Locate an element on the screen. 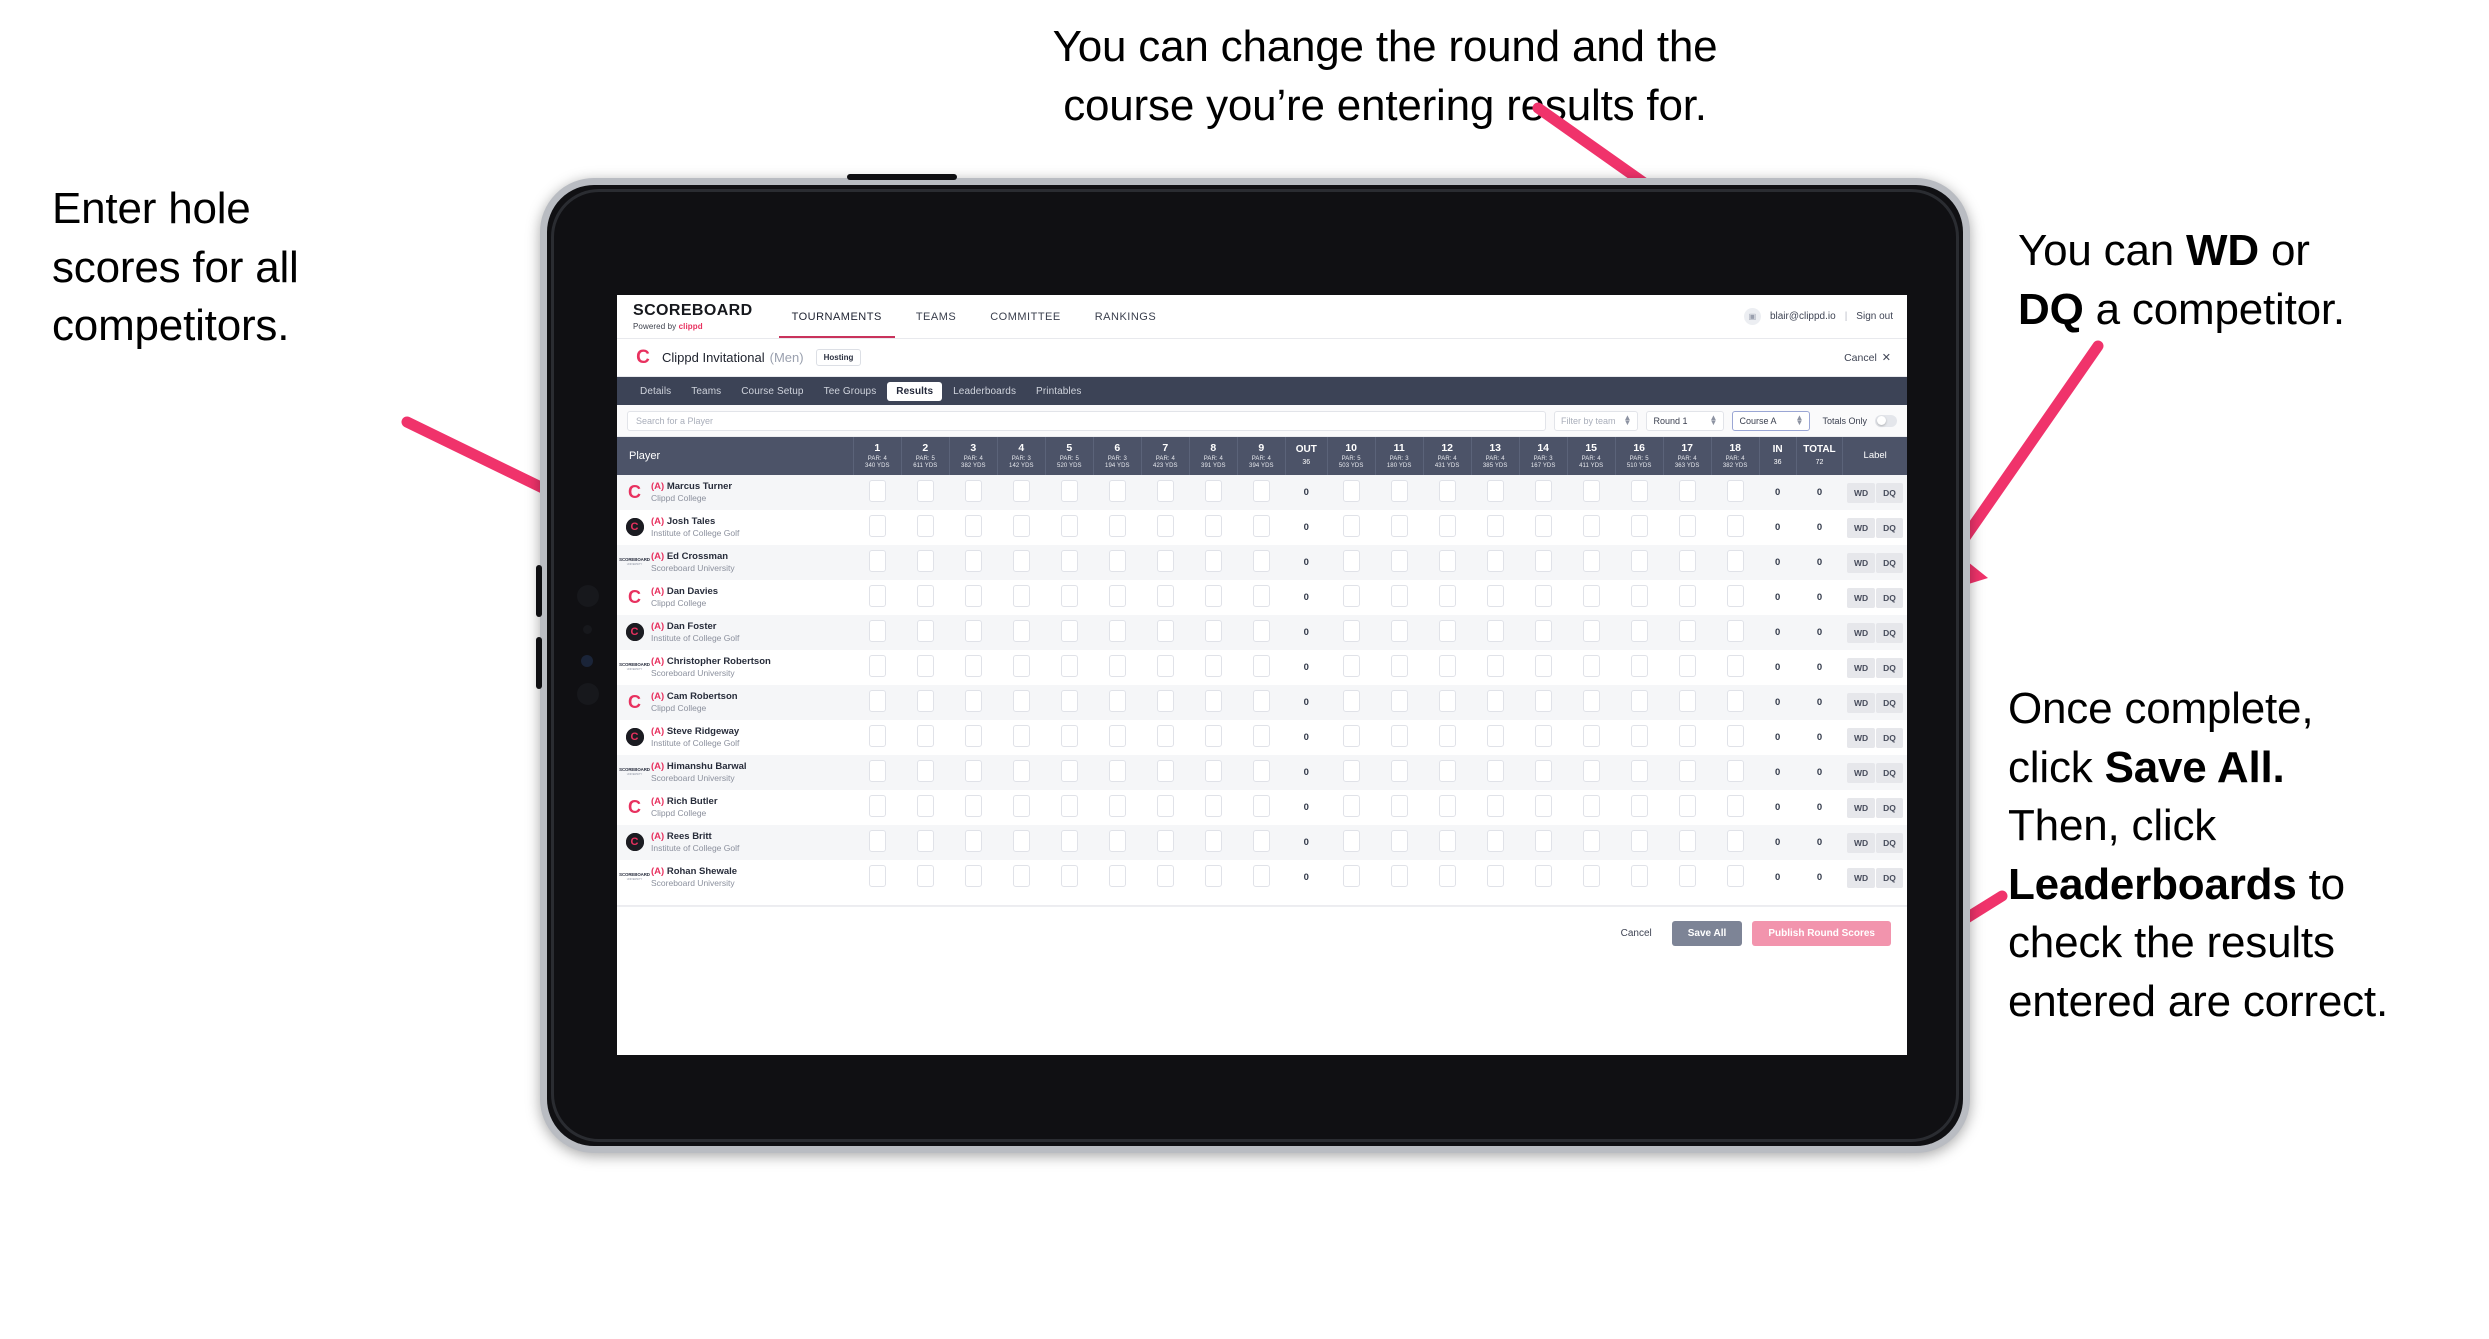  withdraw-button: WD is located at coordinates (1861, 597).